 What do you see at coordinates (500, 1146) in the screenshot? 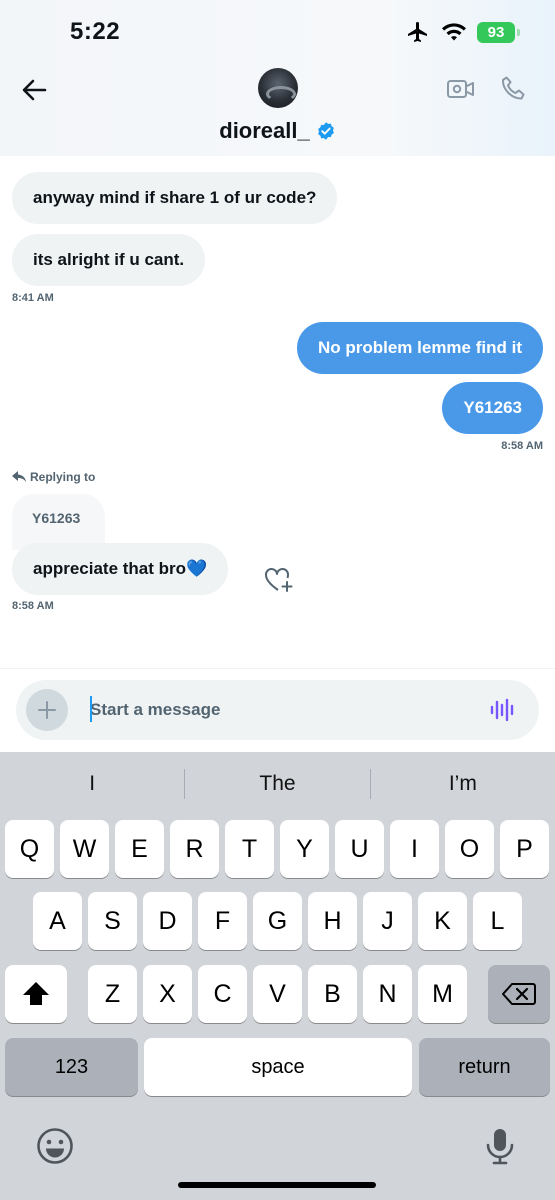
I see `dictation-mic-icon` at bounding box center [500, 1146].